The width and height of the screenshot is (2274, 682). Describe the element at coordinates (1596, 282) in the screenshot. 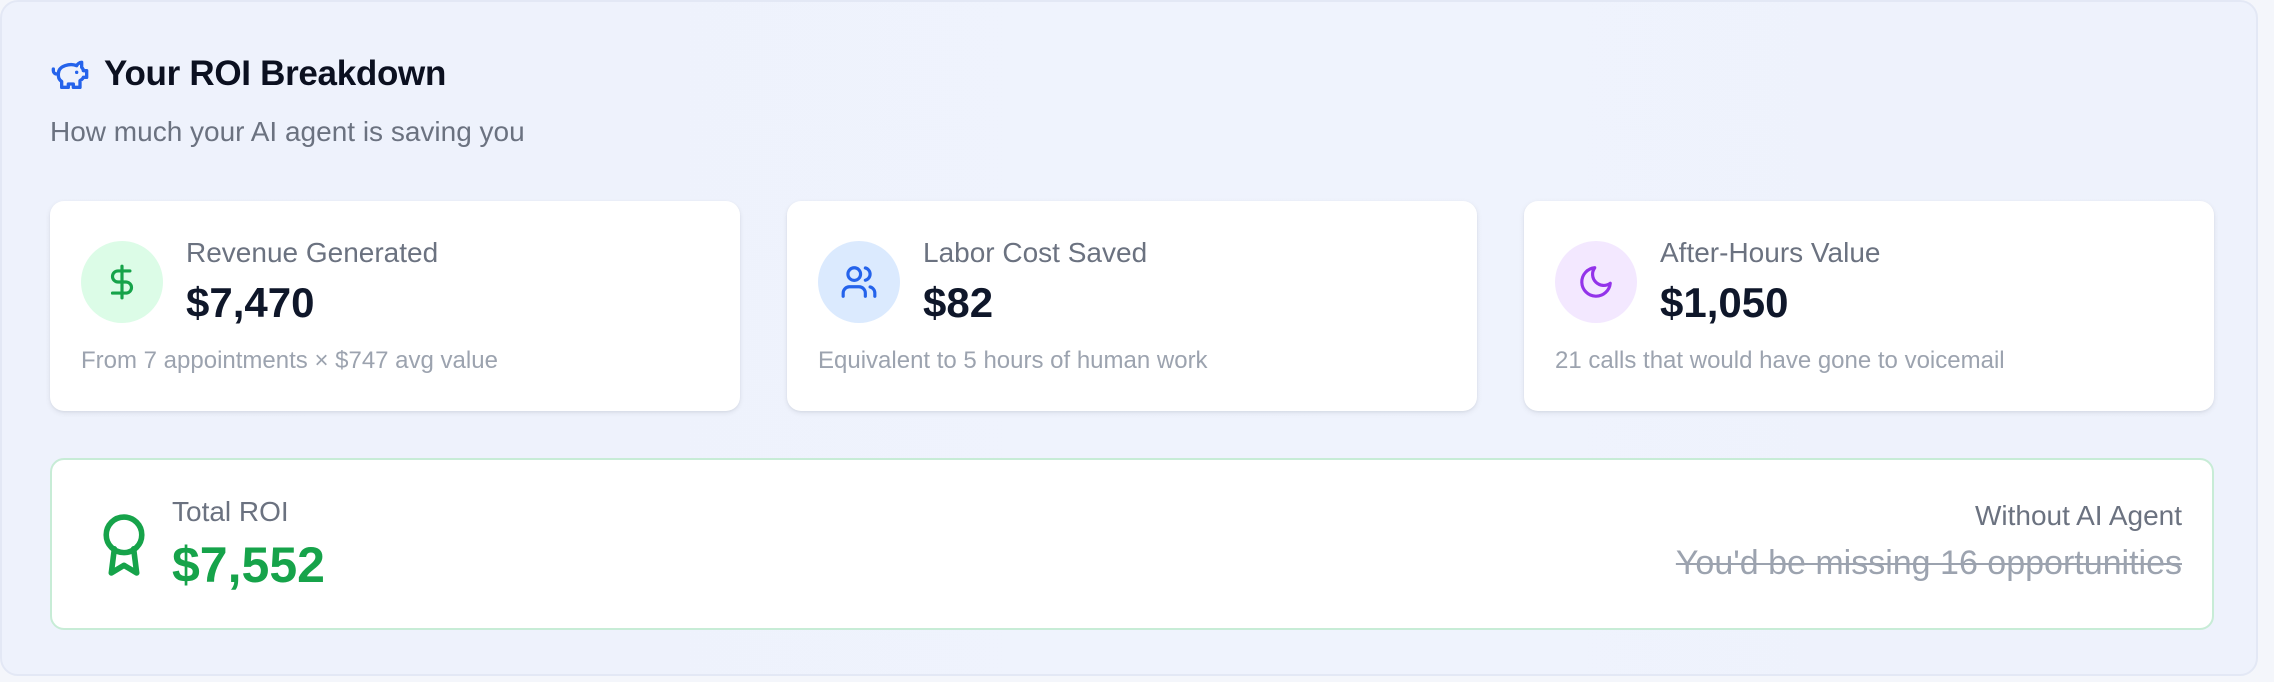

I see `moon-icon` at that location.